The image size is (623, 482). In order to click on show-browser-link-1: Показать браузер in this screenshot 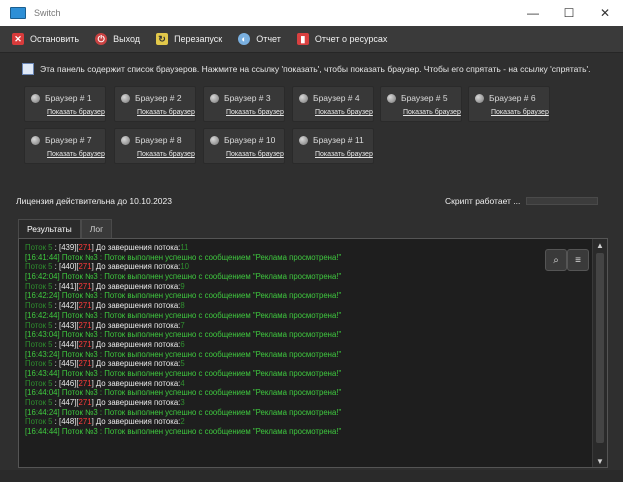, I will do `click(76, 112)`.